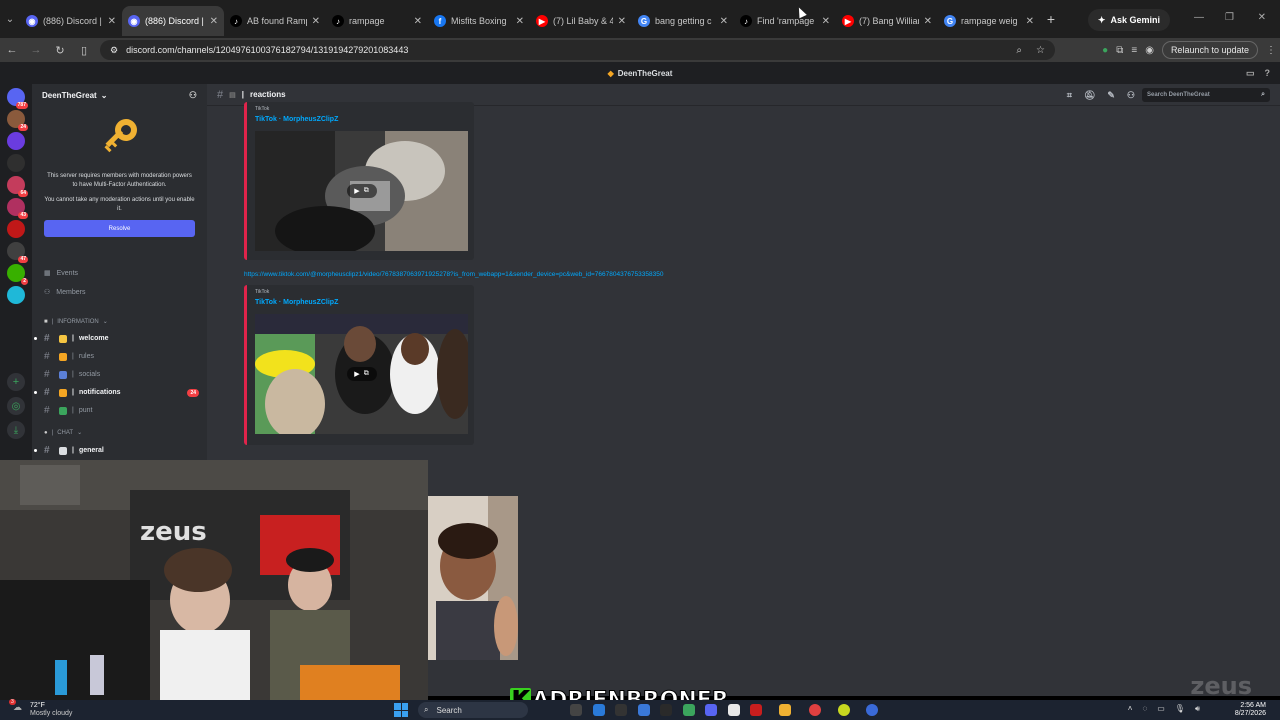 Image resolution: width=1280 pixels, height=720 pixels. I want to click on tab-search-icon: ⌄, so click(10, 19).